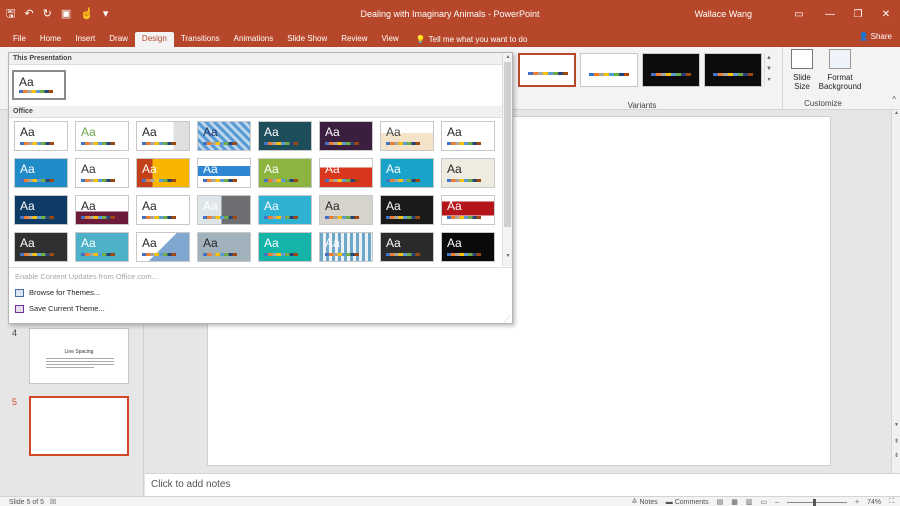 This screenshot has height=506, width=900. I want to click on spelling-icon: ☒, so click(51, 502).